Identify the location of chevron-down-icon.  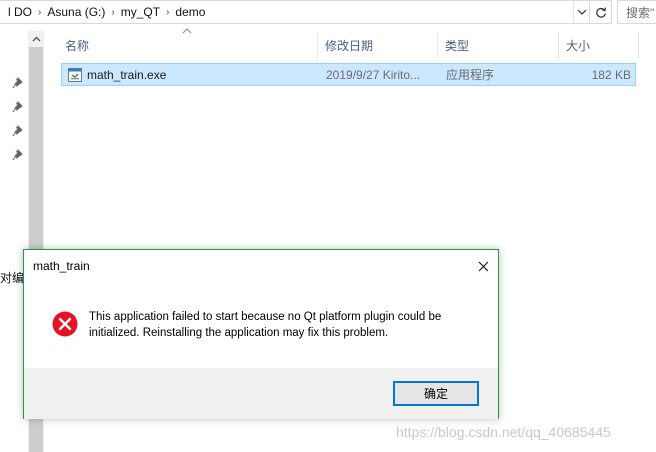
(581, 12).